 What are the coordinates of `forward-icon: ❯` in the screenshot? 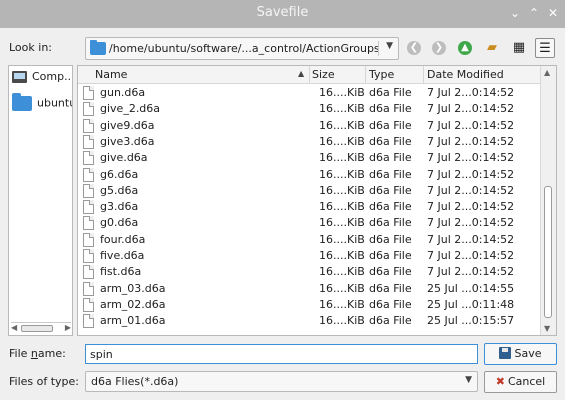 It's located at (439, 48).